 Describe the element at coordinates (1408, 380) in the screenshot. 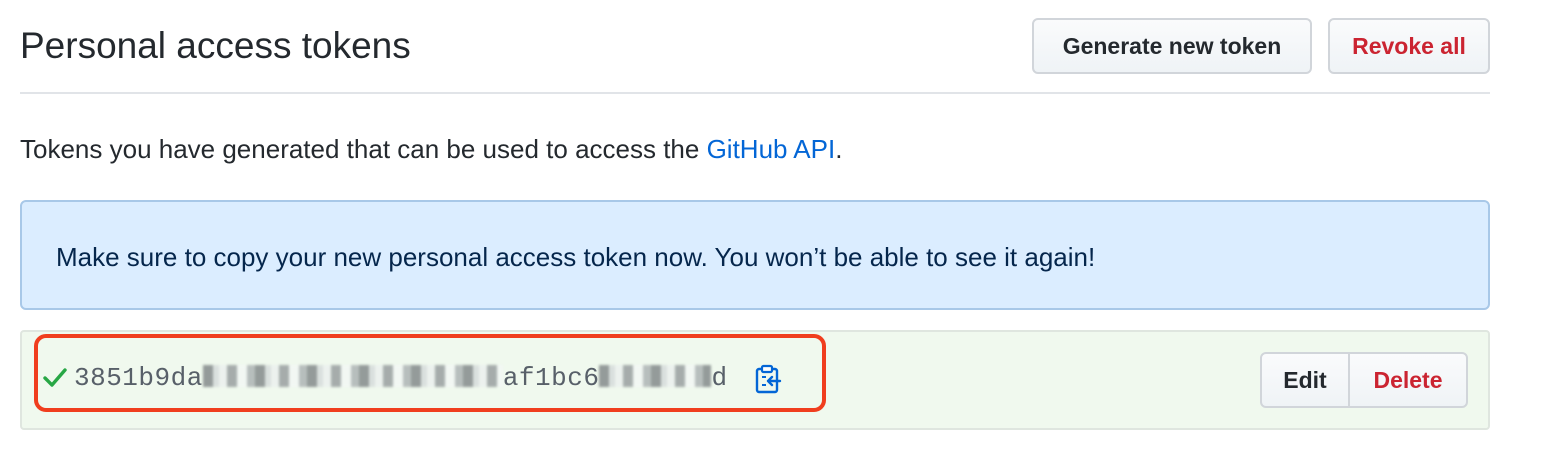

I see `delete-token-button: Delete` at that location.